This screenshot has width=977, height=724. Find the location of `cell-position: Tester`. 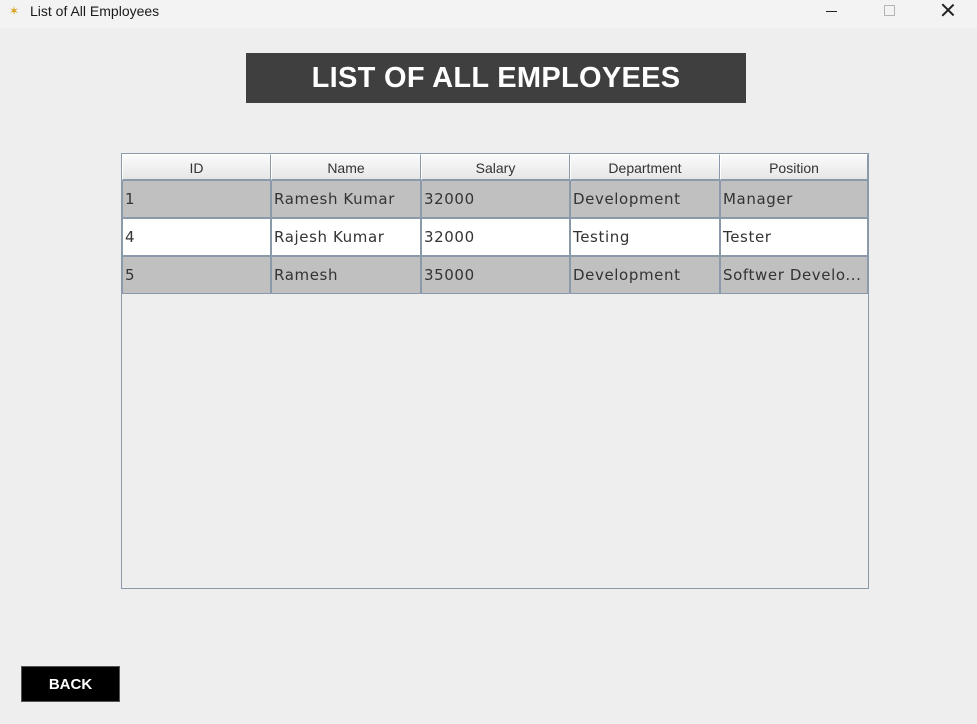

cell-position: Tester is located at coordinates (794, 237).